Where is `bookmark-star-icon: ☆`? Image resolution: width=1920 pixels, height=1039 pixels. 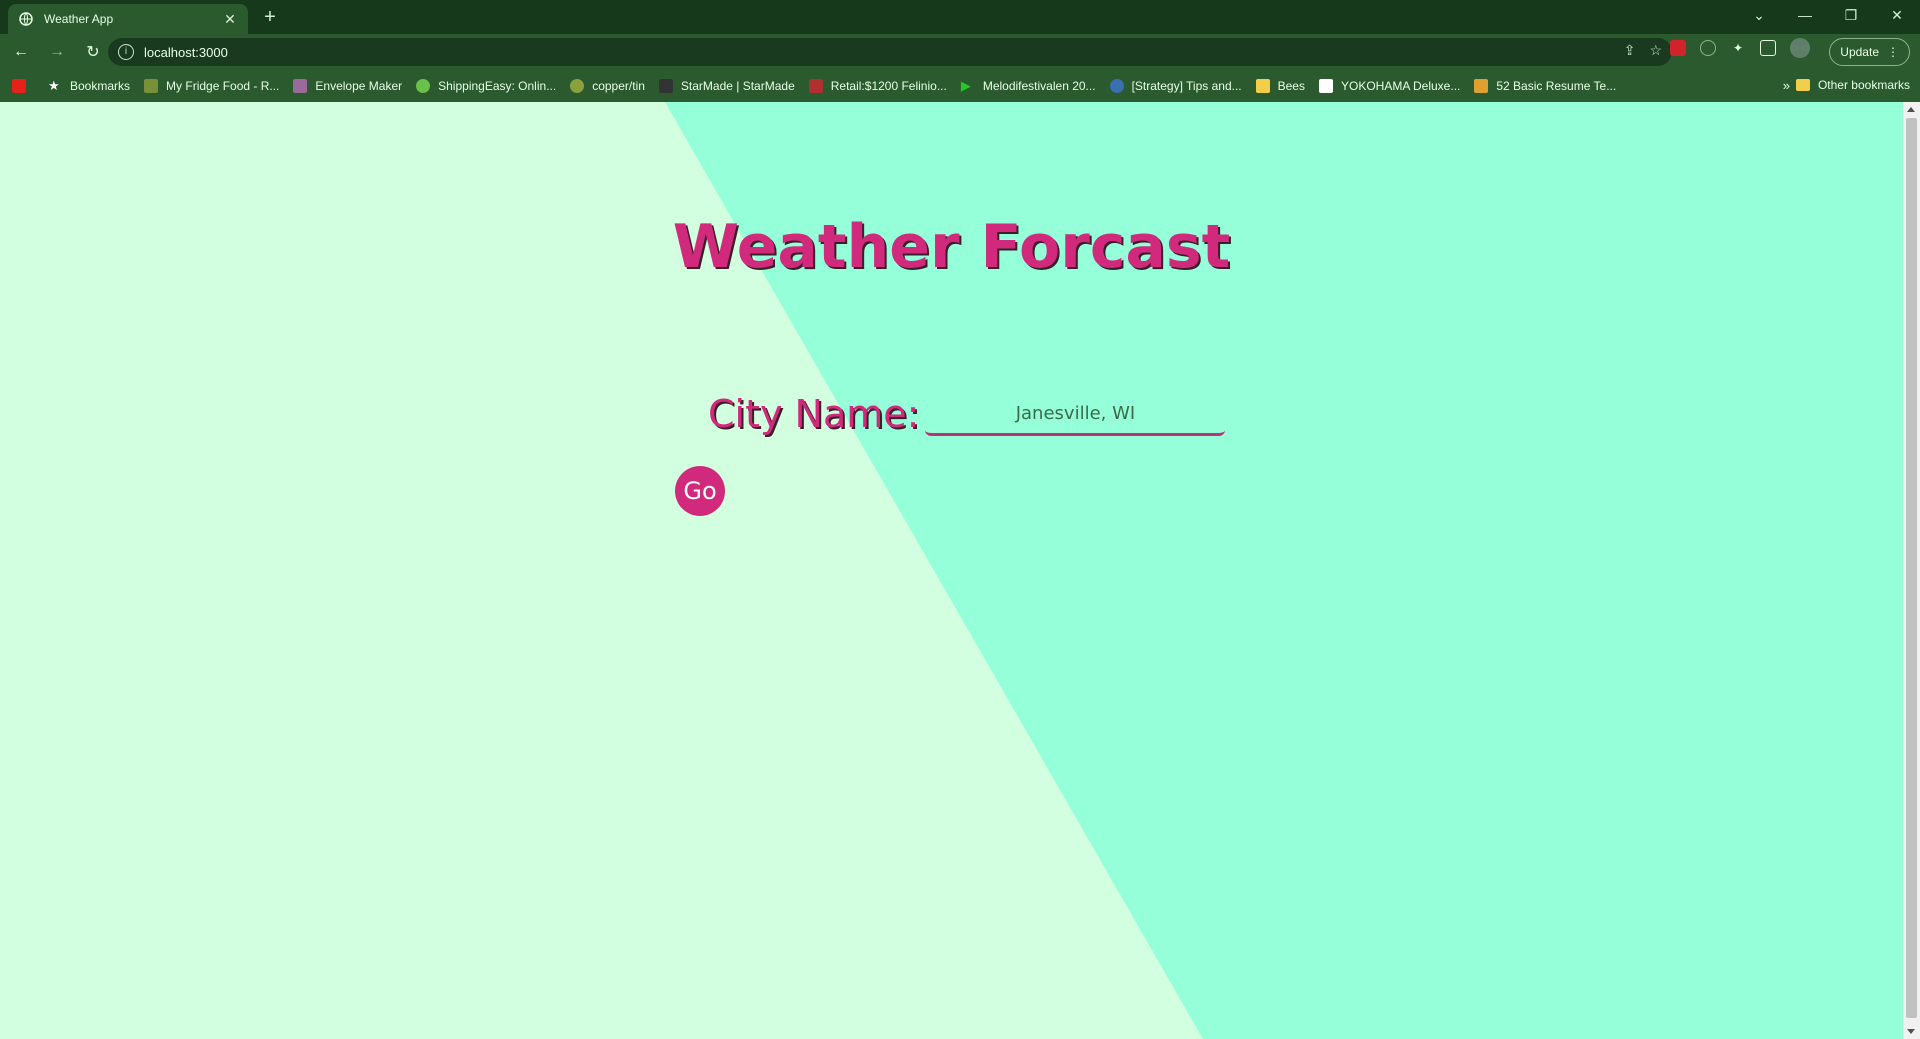
bookmark-star-icon: ☆ is located at coordinates (1655, 50).